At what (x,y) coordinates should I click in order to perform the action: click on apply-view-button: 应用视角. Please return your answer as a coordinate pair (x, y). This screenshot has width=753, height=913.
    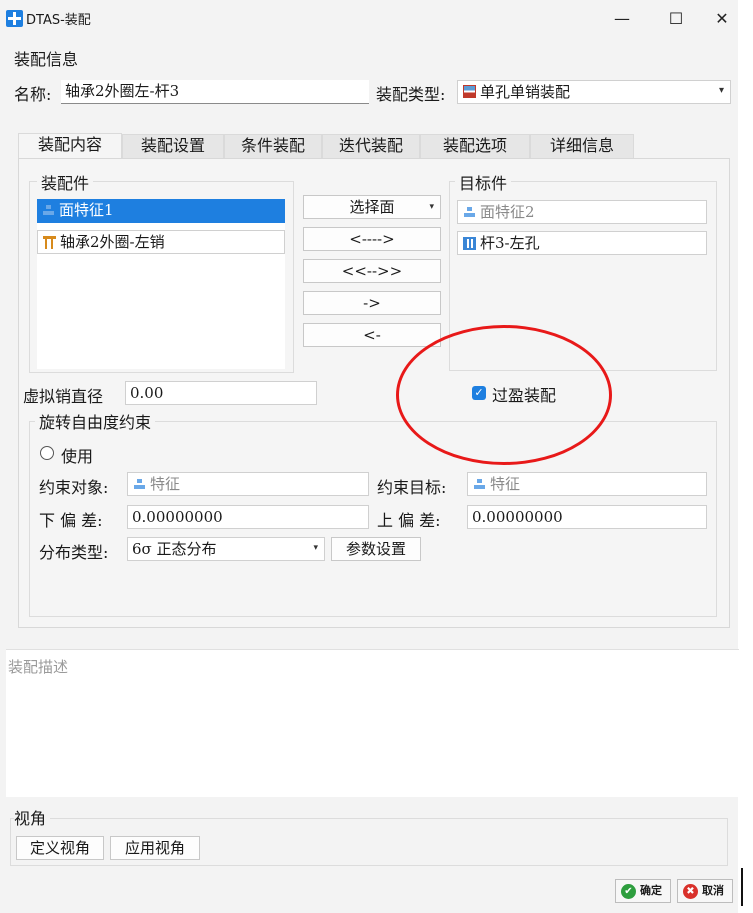
    Looking at the image, I should click on (155, 848).